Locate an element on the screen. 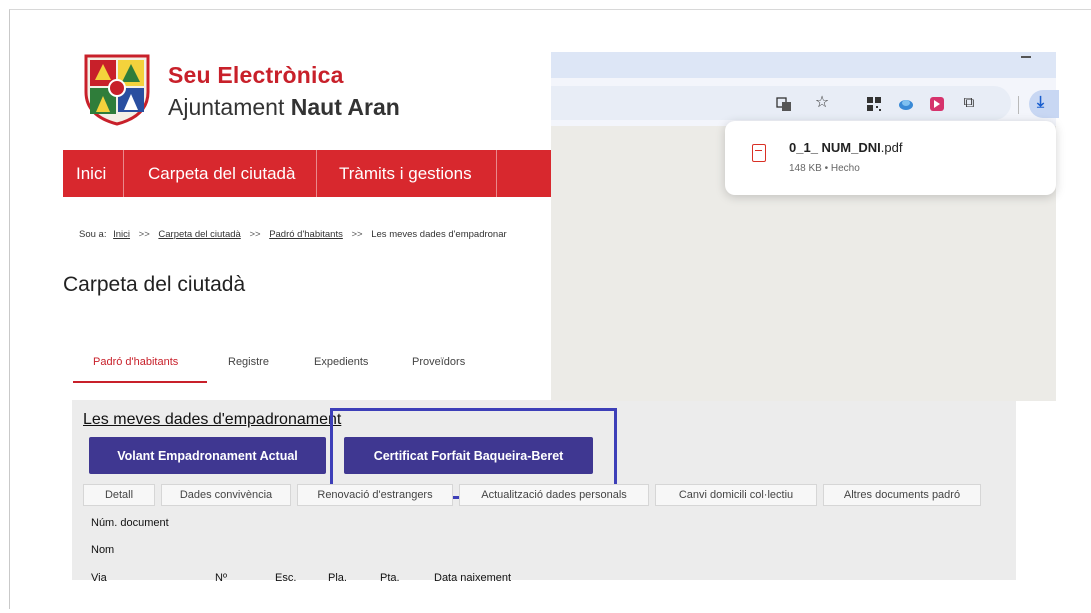  breadcrumb-current: Les meves dades d'empadronar is located at coordinates (439, 234).